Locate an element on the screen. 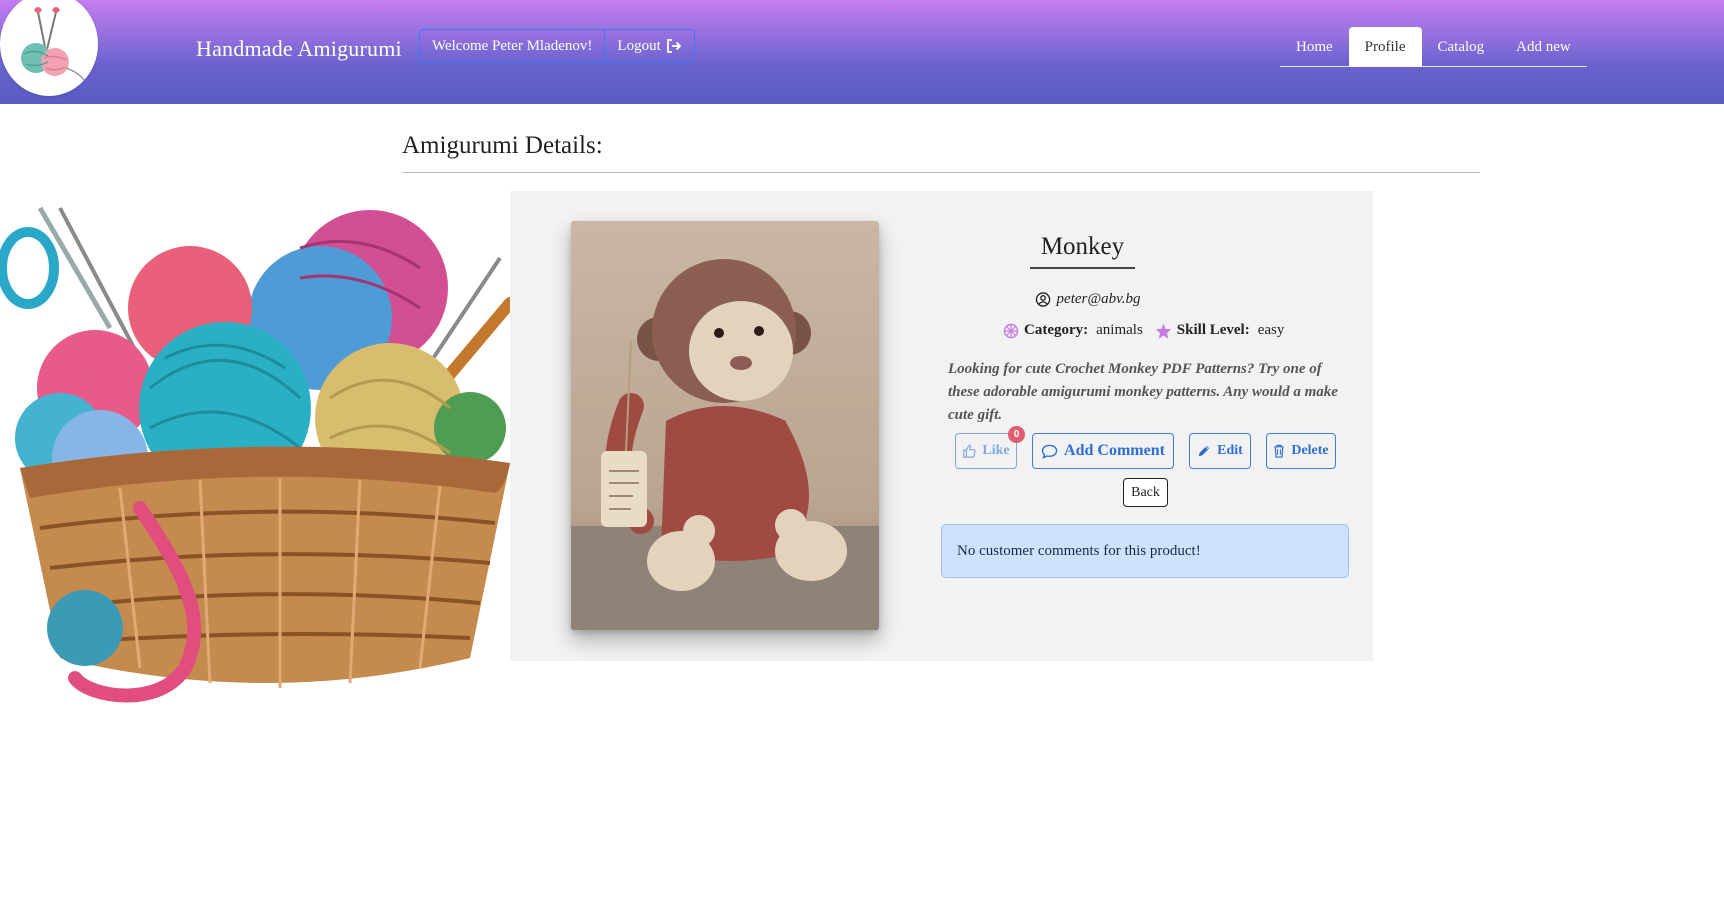 The width and height of the screenshot is (1724, 901). flower-icon is located at coordinates (1011, 331).